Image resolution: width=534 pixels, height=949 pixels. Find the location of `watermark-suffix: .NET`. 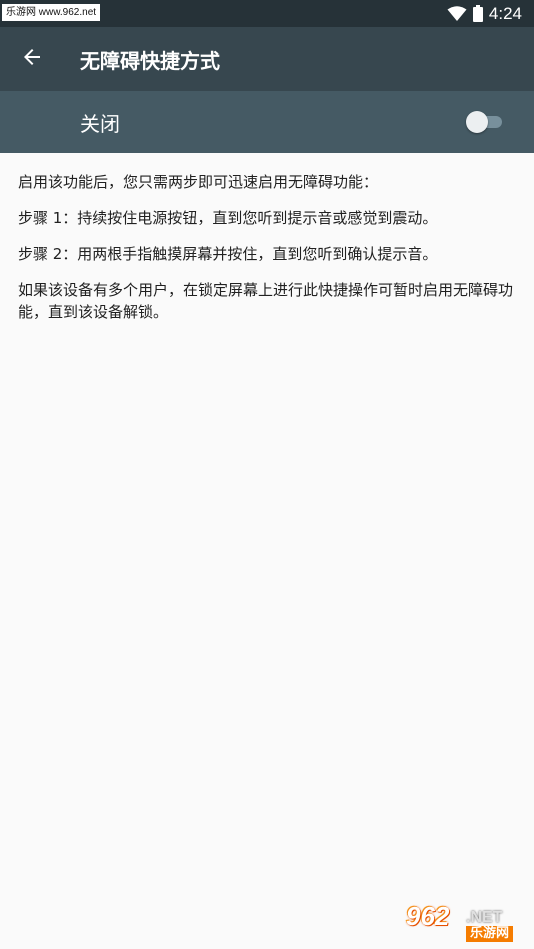

watermark-suffix: .NET is located at coordinates (484, 917).